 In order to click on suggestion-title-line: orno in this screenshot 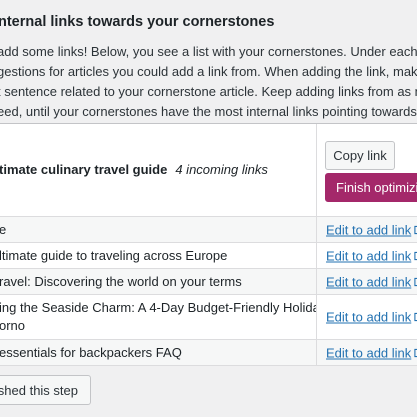, I will do `click(13, 325)`.